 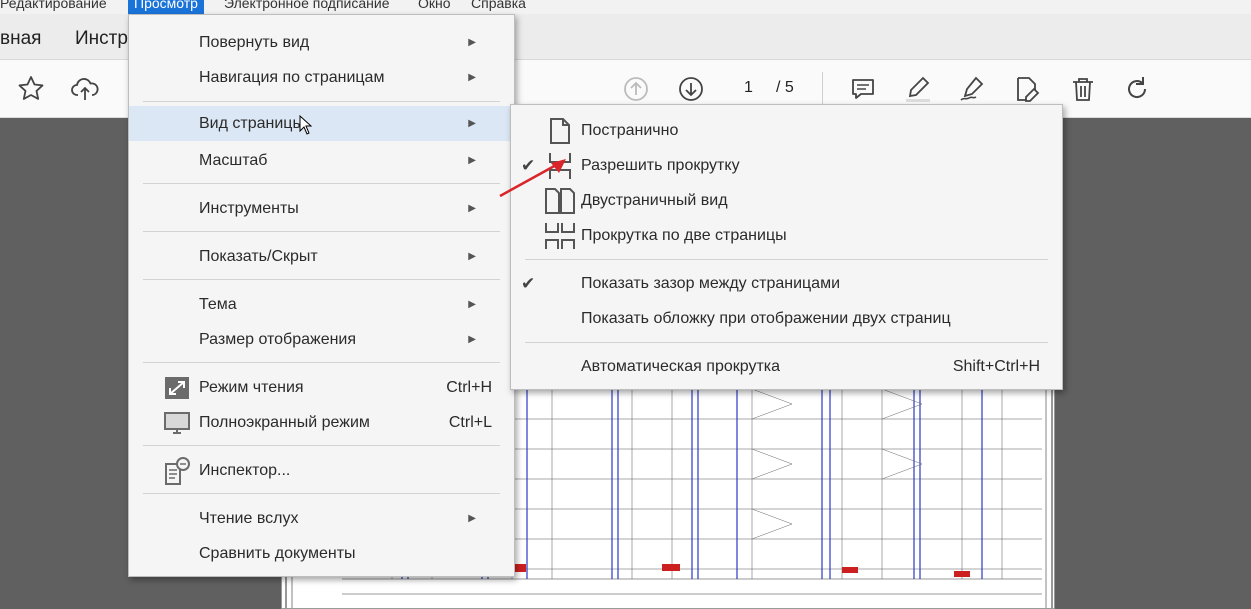 I want to click on menu-item-page-display: Вид страницы ▶, so click(x=321, y=123).